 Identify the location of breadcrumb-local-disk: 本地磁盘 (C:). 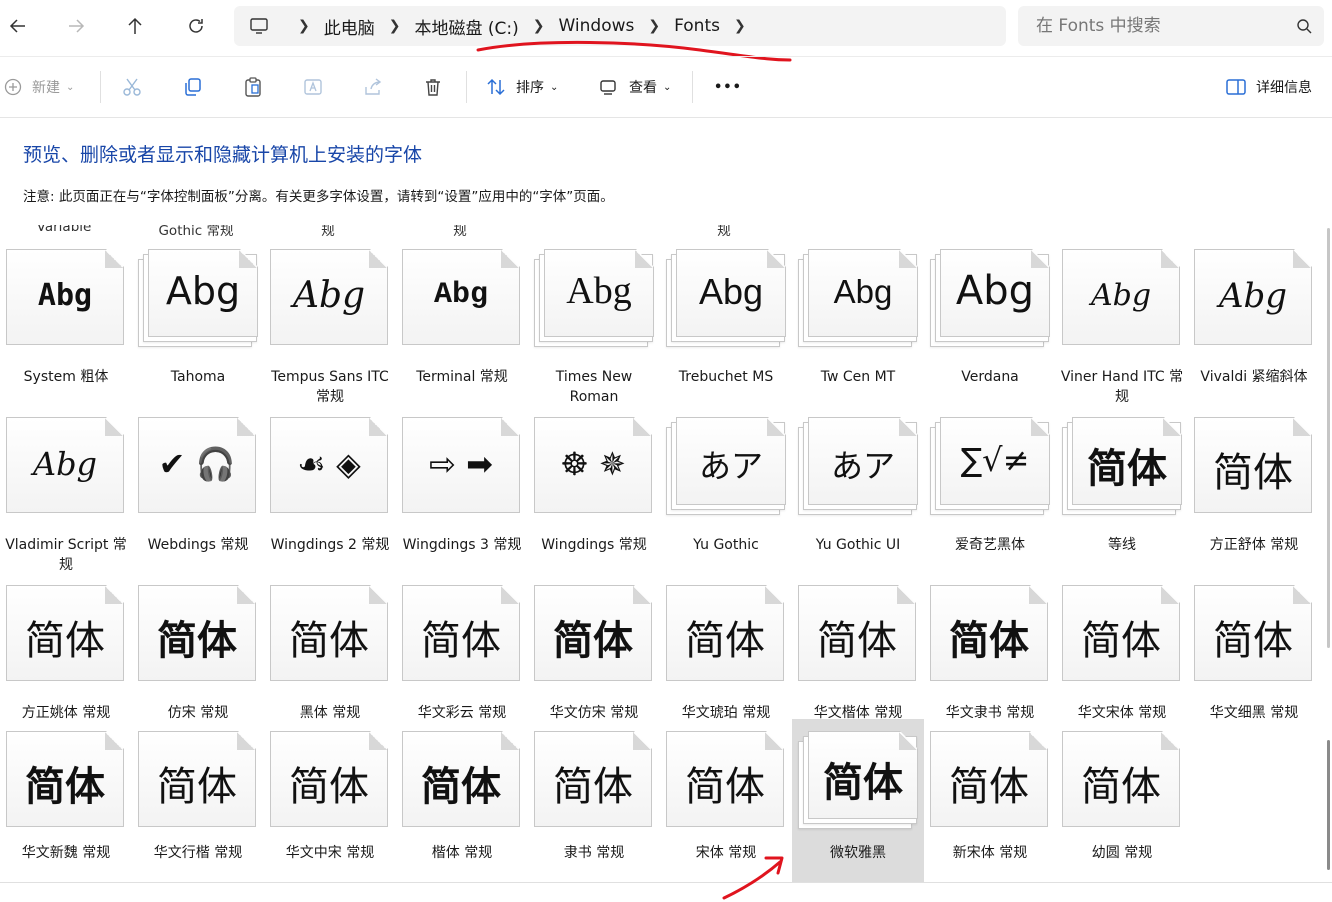
(466, 26).